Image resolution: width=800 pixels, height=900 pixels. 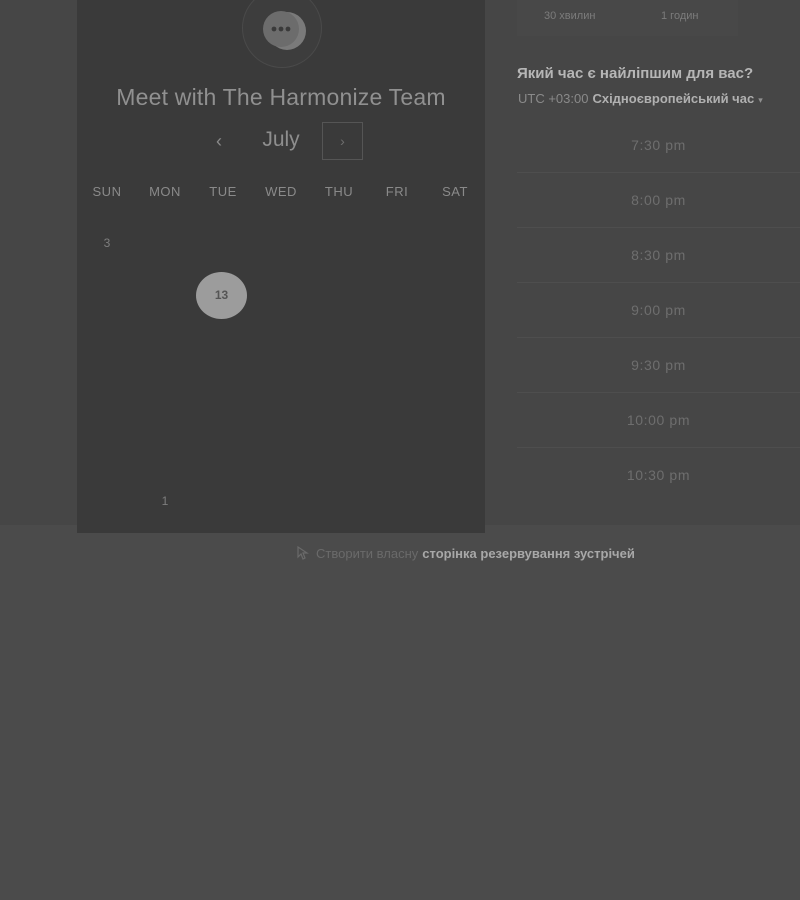 What do you see at coordinates (553, 98) in the screenshot?
I see `timezone-offset: UTC +03:00` at bounding box center [553, 98].